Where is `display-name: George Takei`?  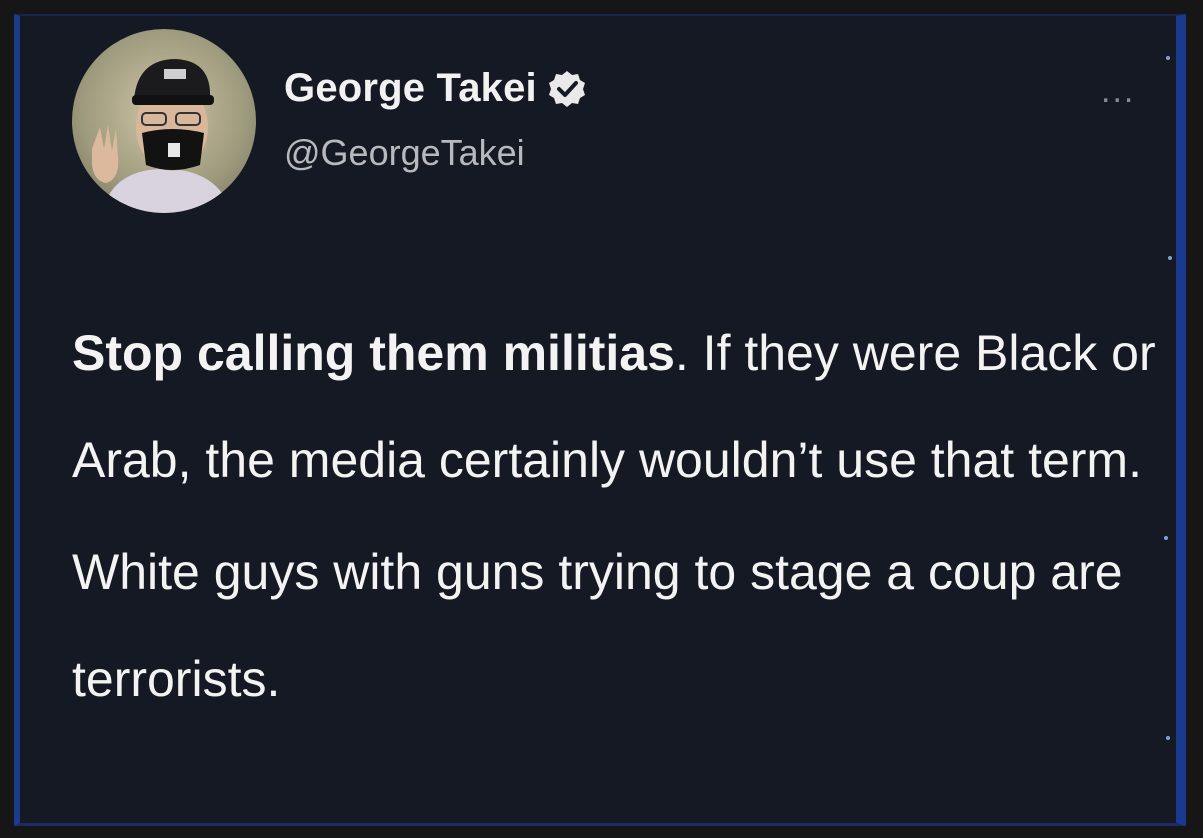
display-name: George Takei is located at coordinates (410, 88).